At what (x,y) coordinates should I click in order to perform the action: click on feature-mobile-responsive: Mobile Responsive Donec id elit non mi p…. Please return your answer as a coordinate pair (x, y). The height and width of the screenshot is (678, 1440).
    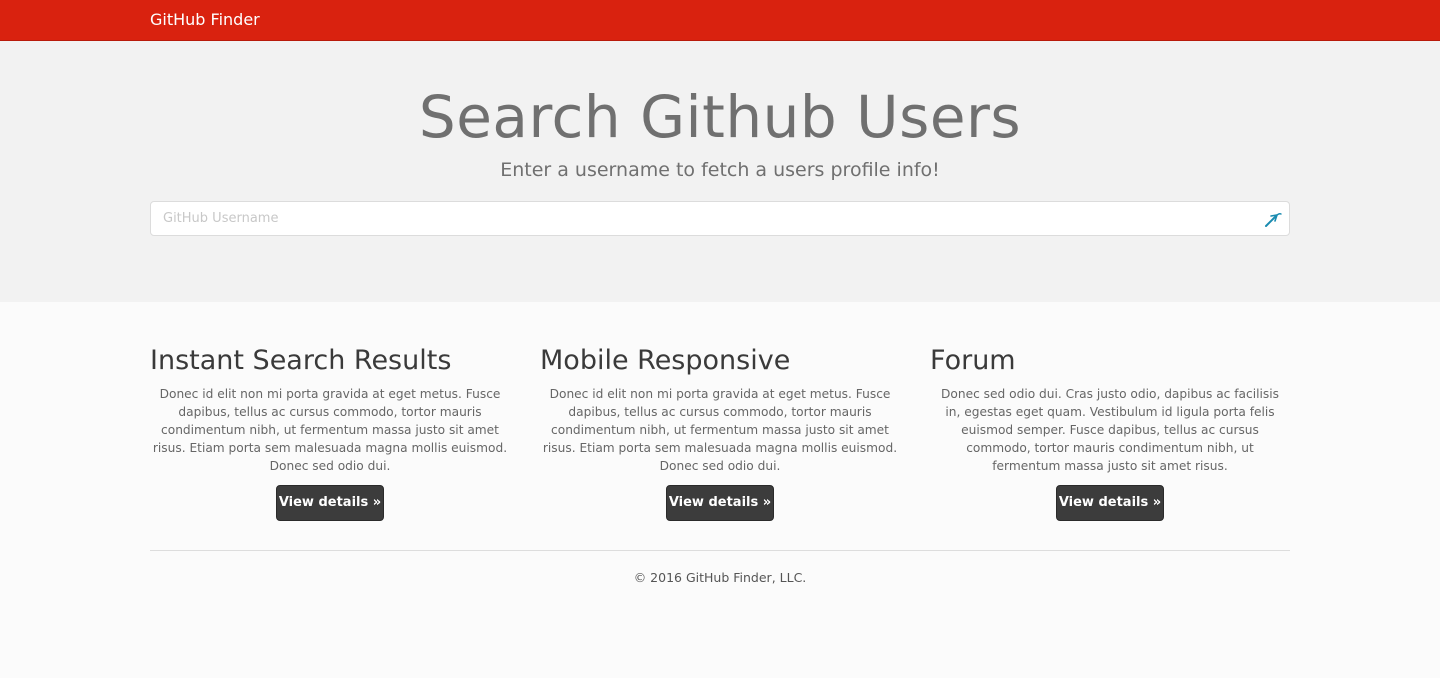
    Looking at the image, I should click on (720, 433).